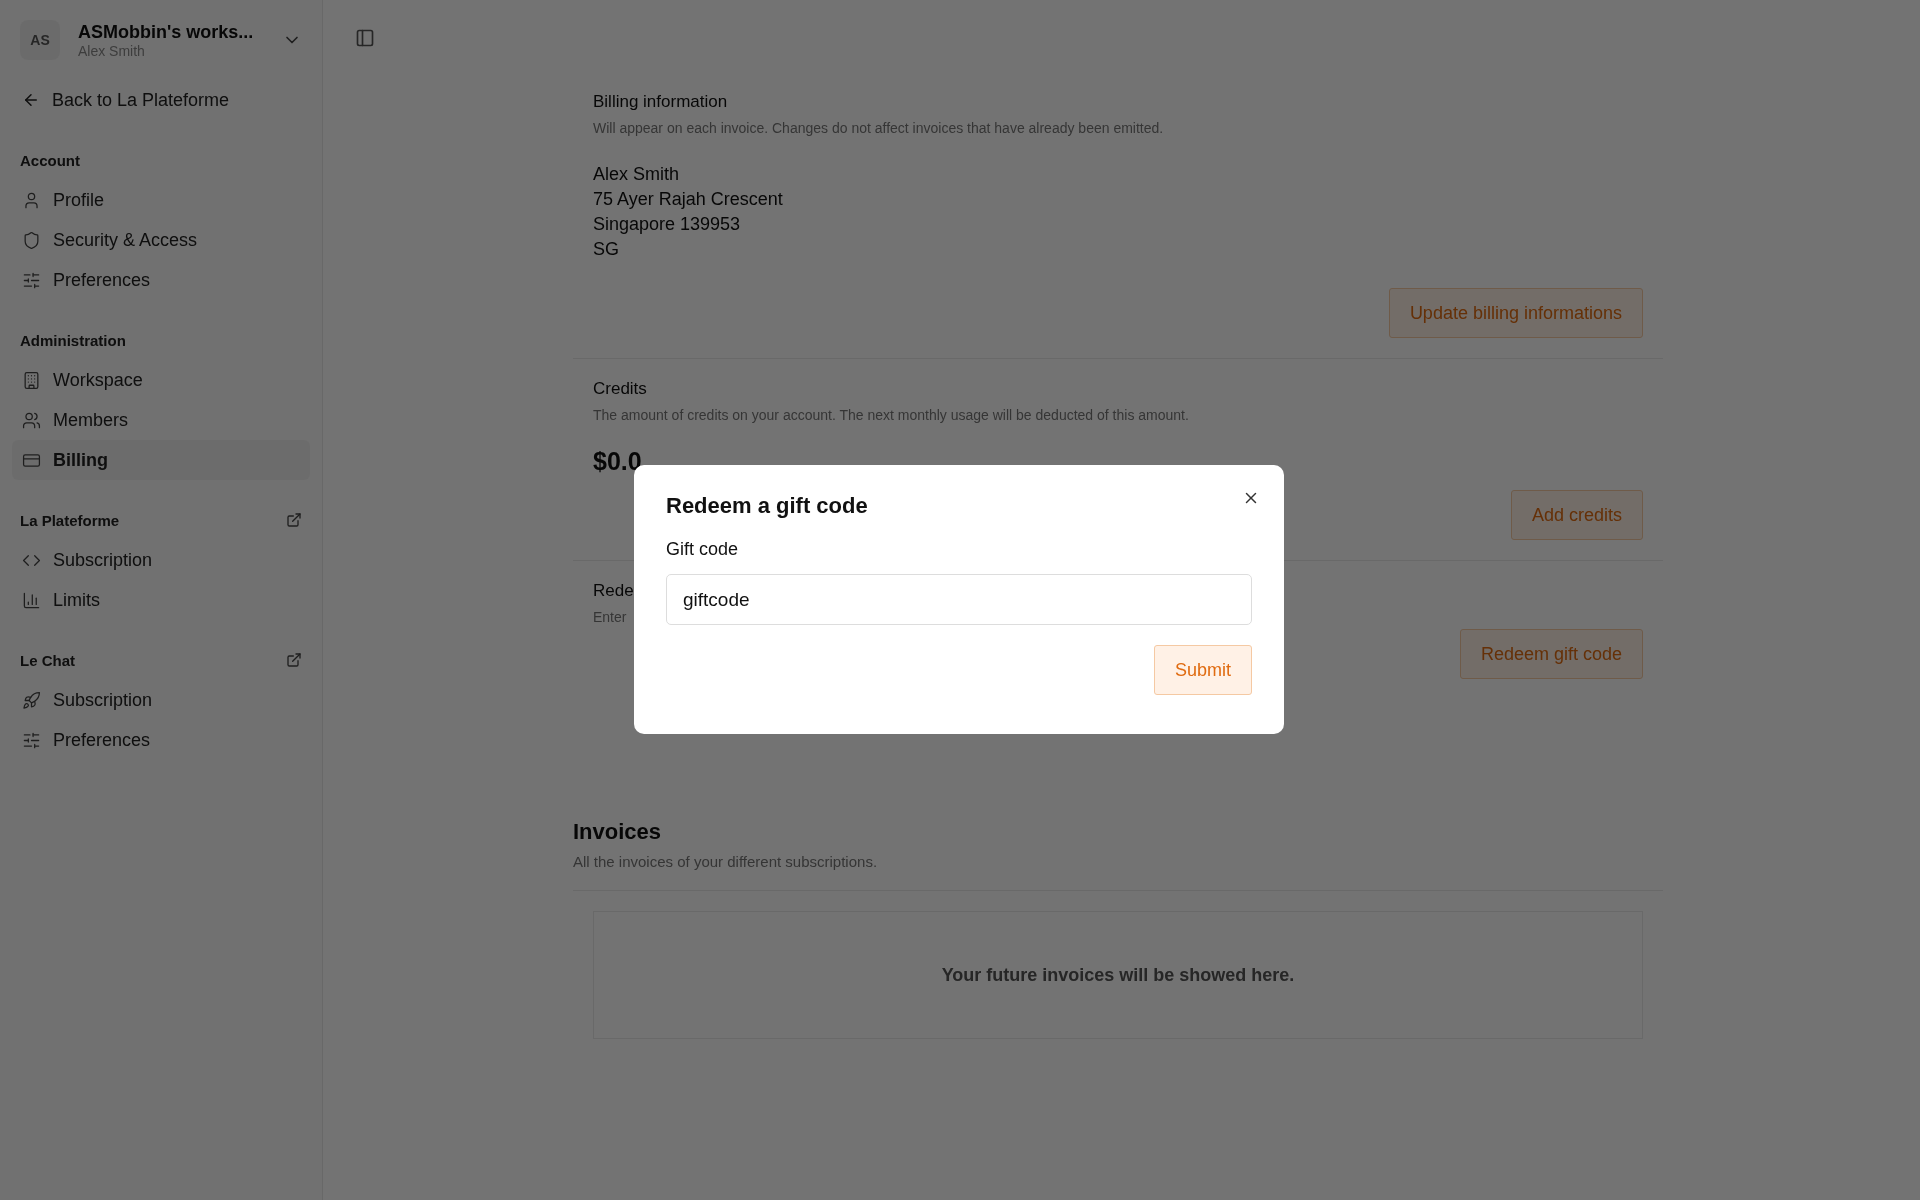 This screenshot has width=1920, height=1200. Describe the element at coordinates (31, 380) in the screenshot. I see `building-icon` at that location.